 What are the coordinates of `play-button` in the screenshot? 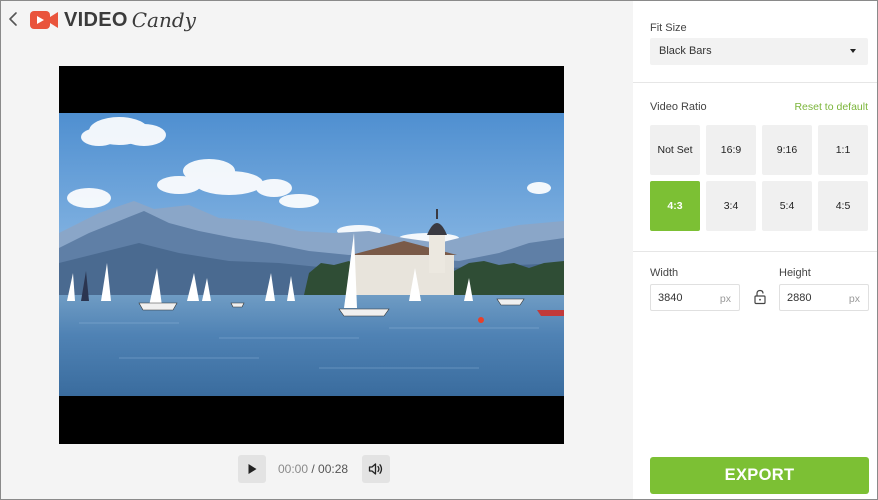 It's located at (252, 469).